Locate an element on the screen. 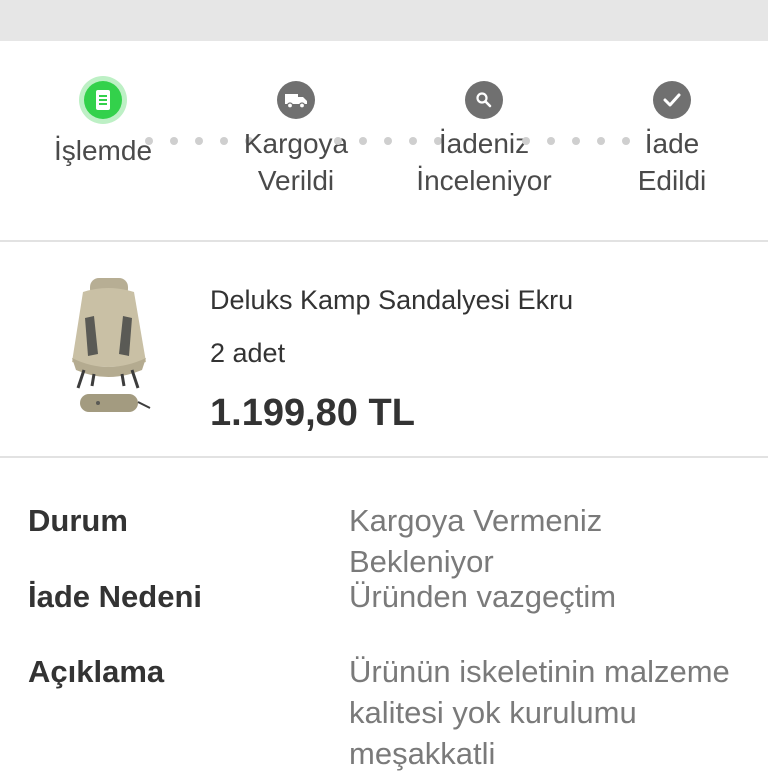  top-bar is located at coordinates (384, 20).